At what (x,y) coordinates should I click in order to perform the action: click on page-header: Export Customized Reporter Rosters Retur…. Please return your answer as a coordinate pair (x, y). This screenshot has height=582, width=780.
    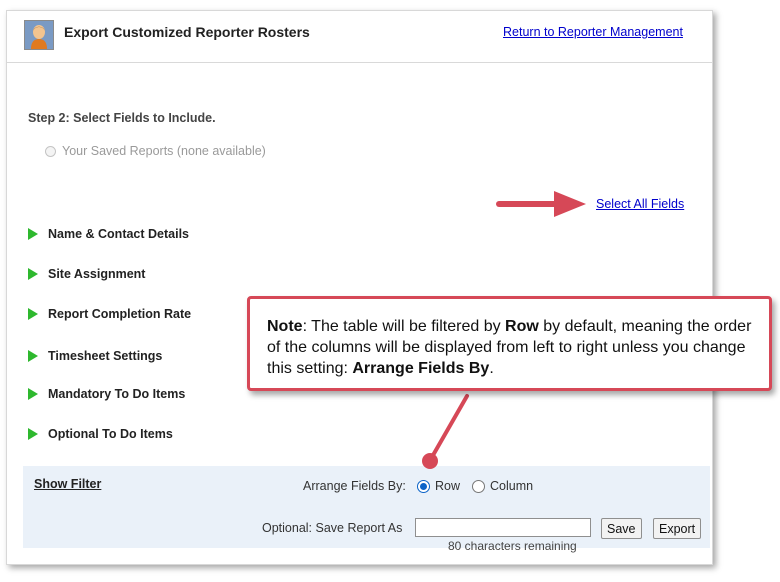
    Looking at the image, I should click on (359, 37).